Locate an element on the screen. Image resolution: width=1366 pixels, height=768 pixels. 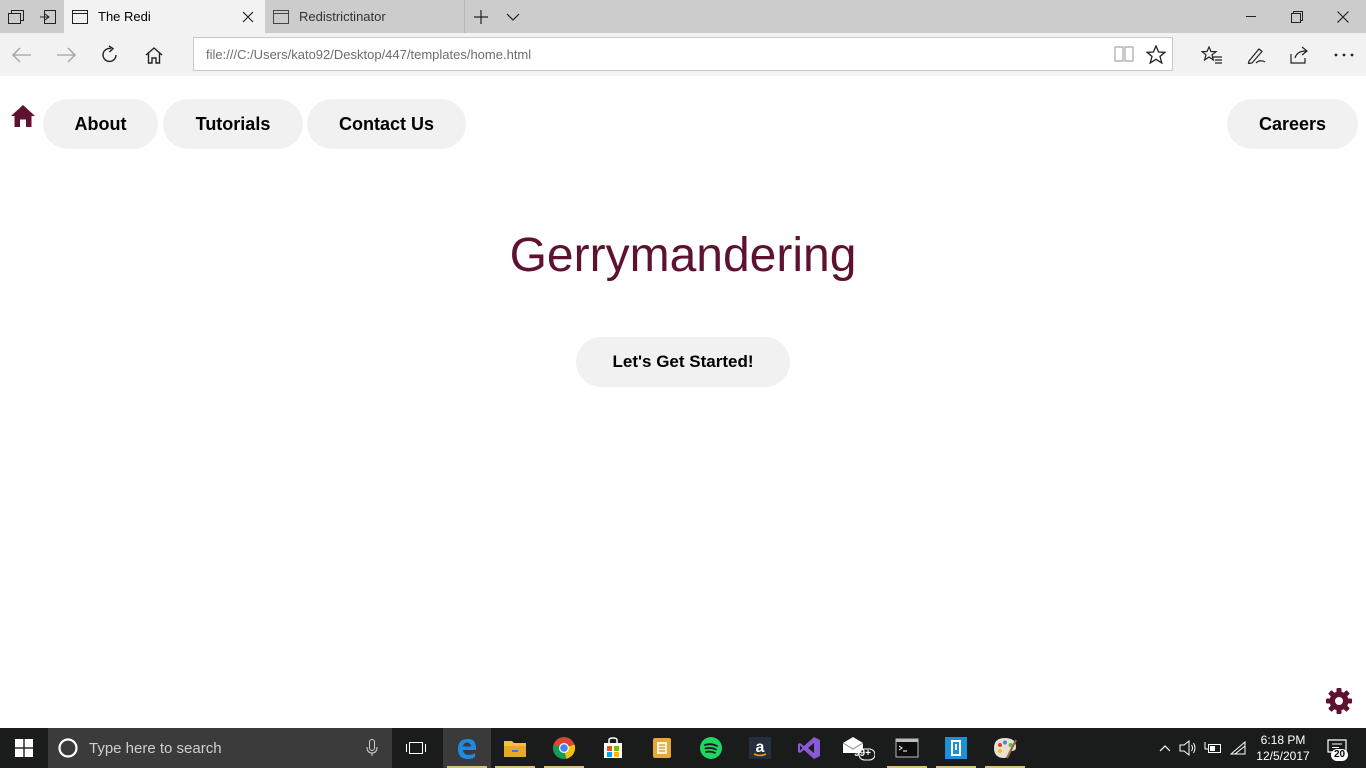
mail-icon: 99+ is located at coordinates (858, 748).